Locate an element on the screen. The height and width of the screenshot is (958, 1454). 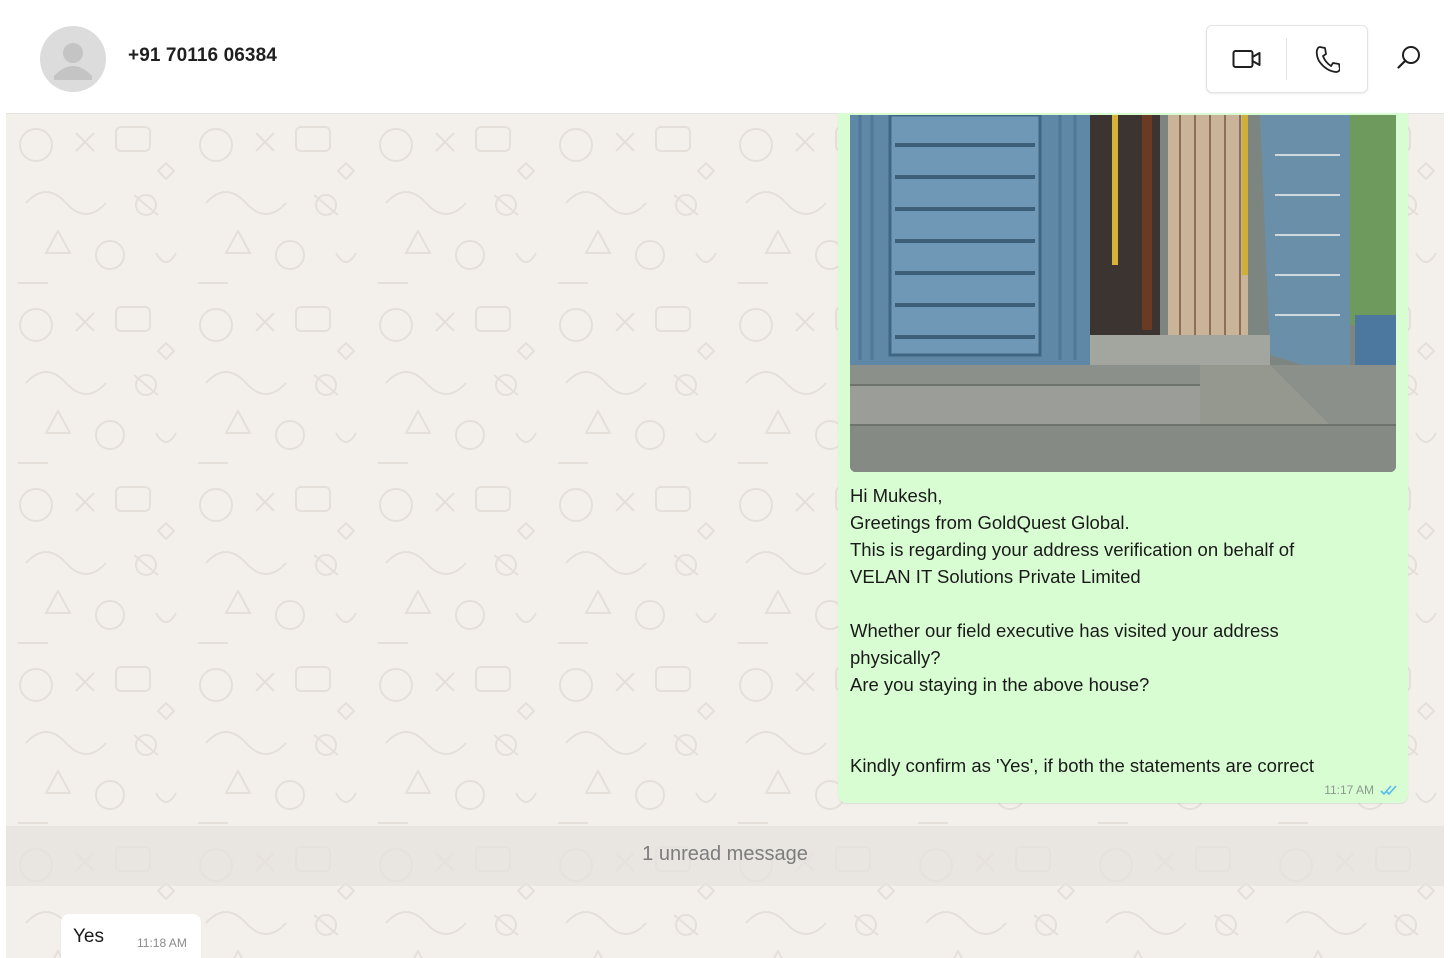
voice-call-button is located at coordinates (1326, 59).